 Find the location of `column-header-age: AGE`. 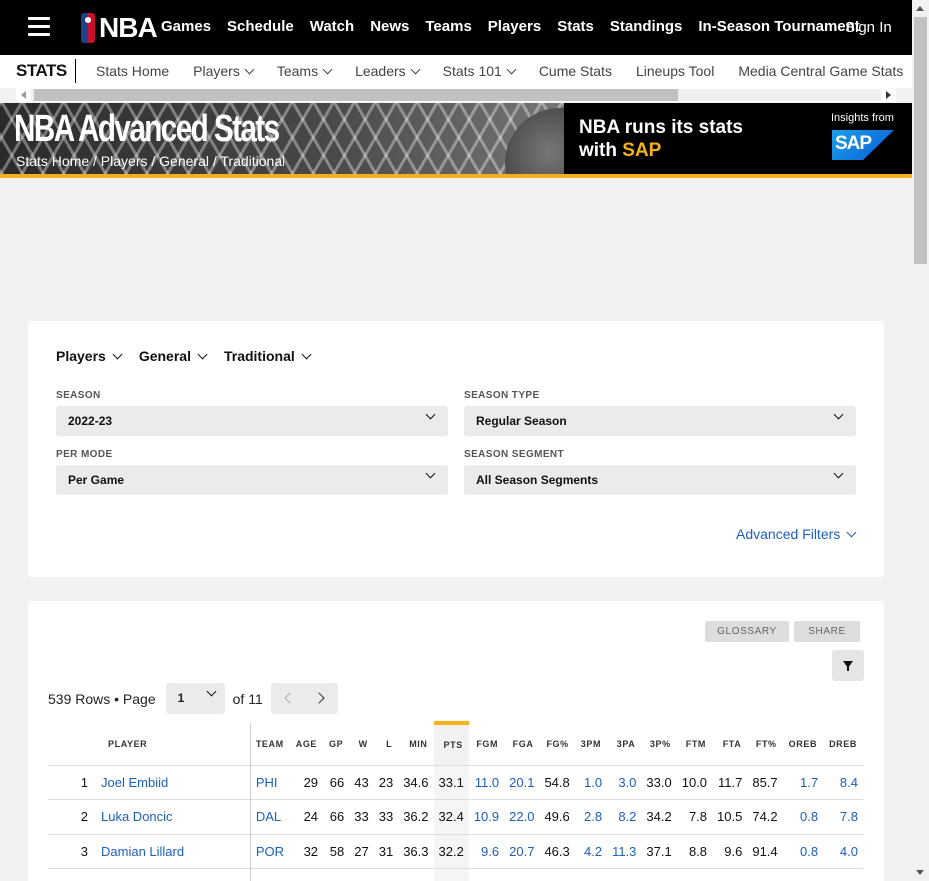

column-header-age: AGE is located at coordinates (306, 744).